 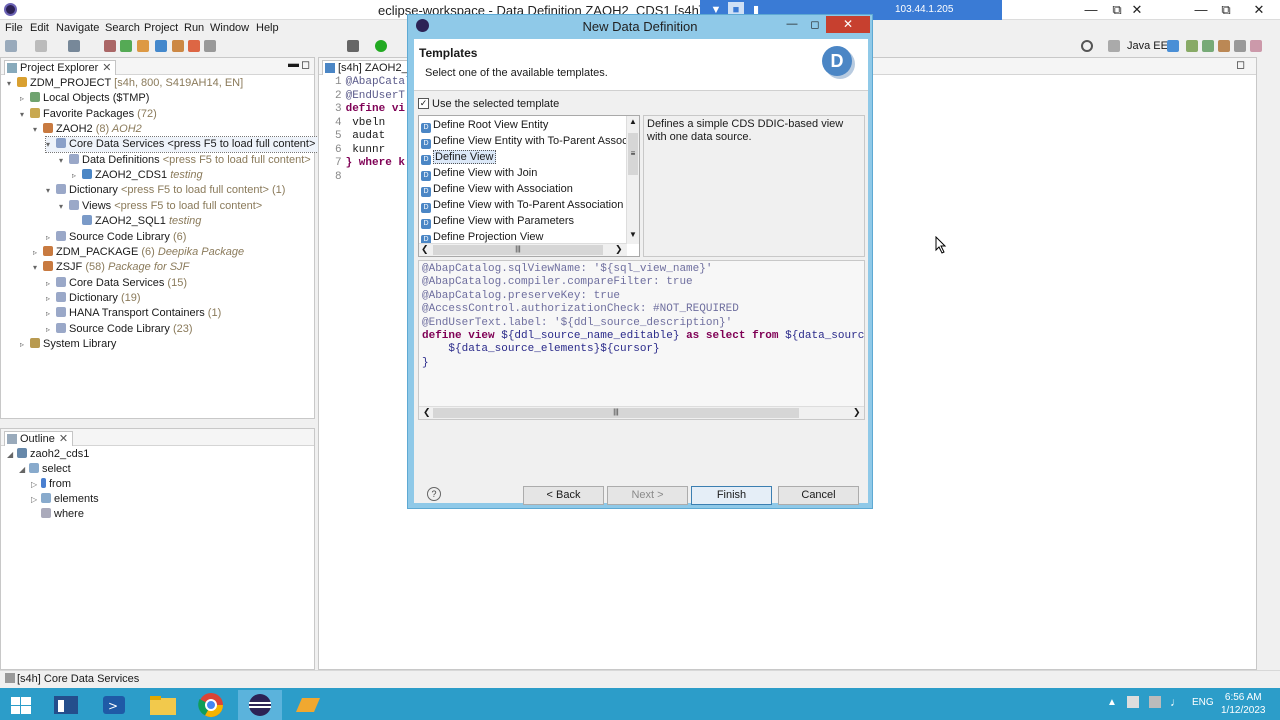 What do you see at coordinates (1112, 702) in the screenshot?
I see `tray-expand-icon: ▲` at bounding box center [1112, 702].